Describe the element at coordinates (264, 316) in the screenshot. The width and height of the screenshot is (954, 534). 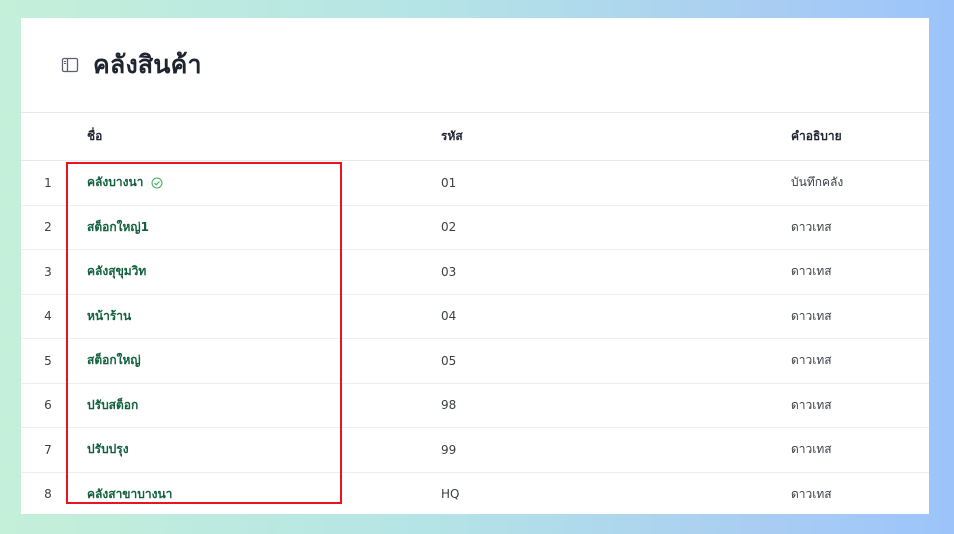
I see `row-name-cell: หน้าร้าน` at that location.